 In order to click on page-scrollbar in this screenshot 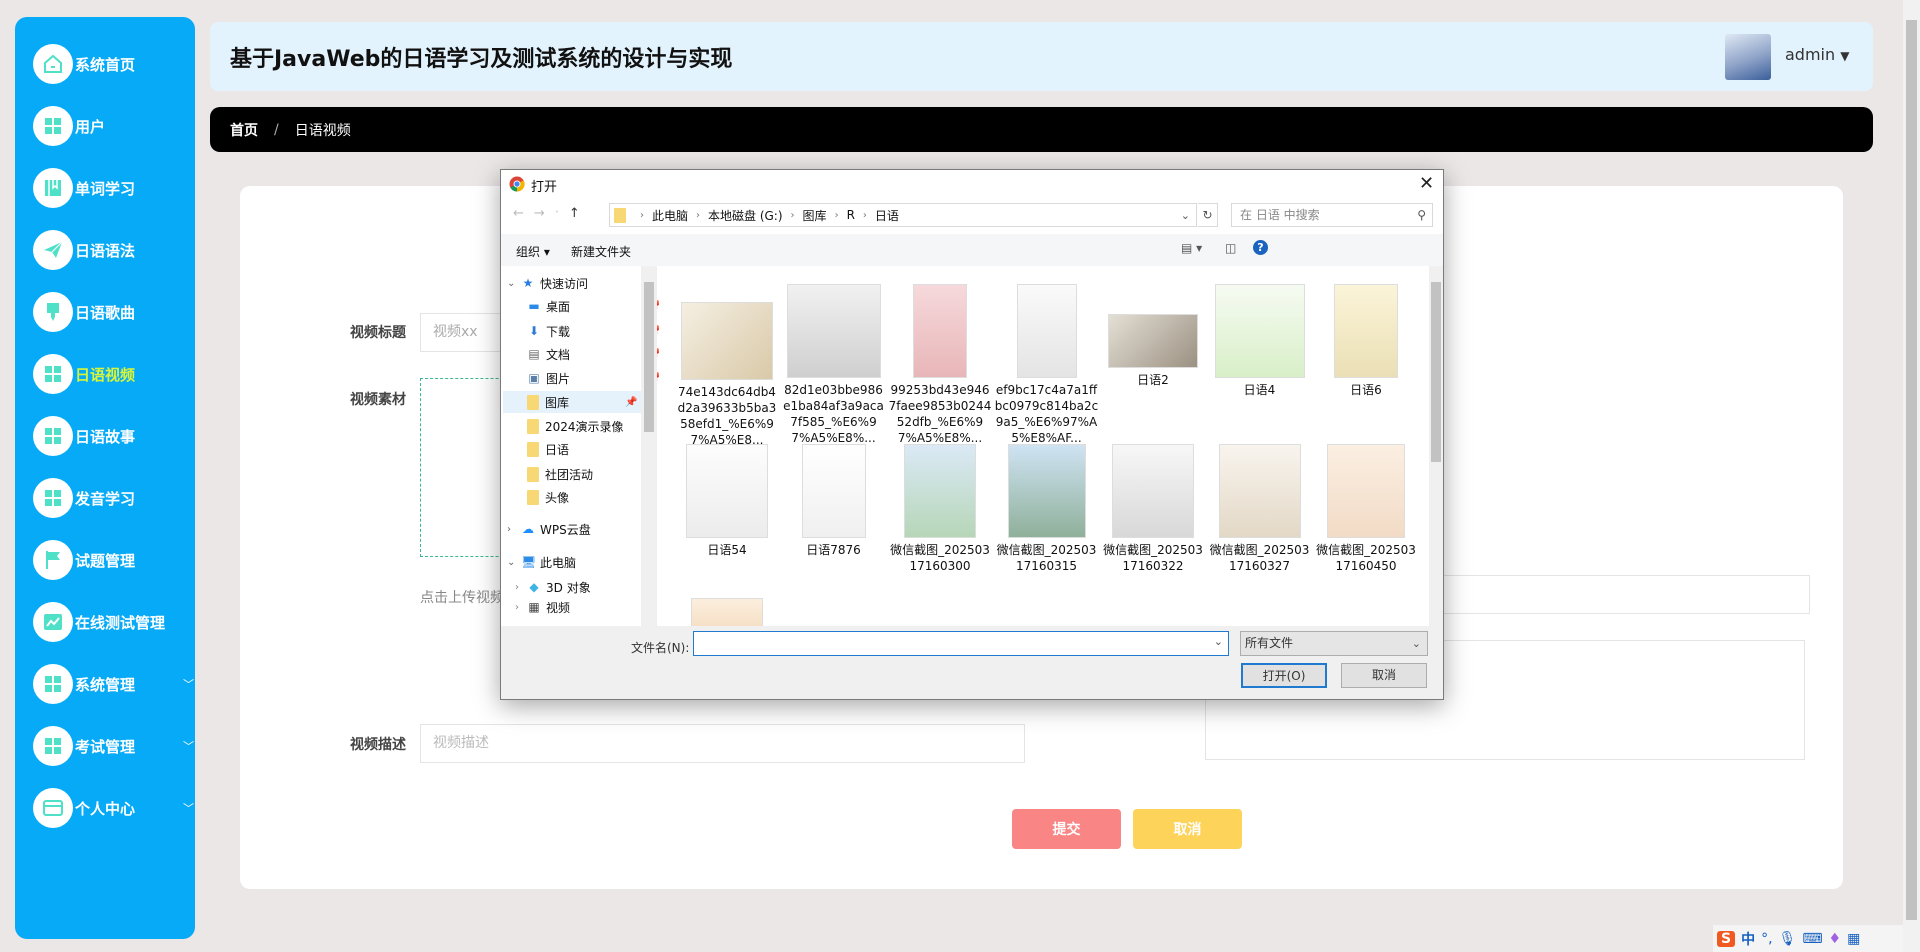, I will do `click(1911, 476)`.